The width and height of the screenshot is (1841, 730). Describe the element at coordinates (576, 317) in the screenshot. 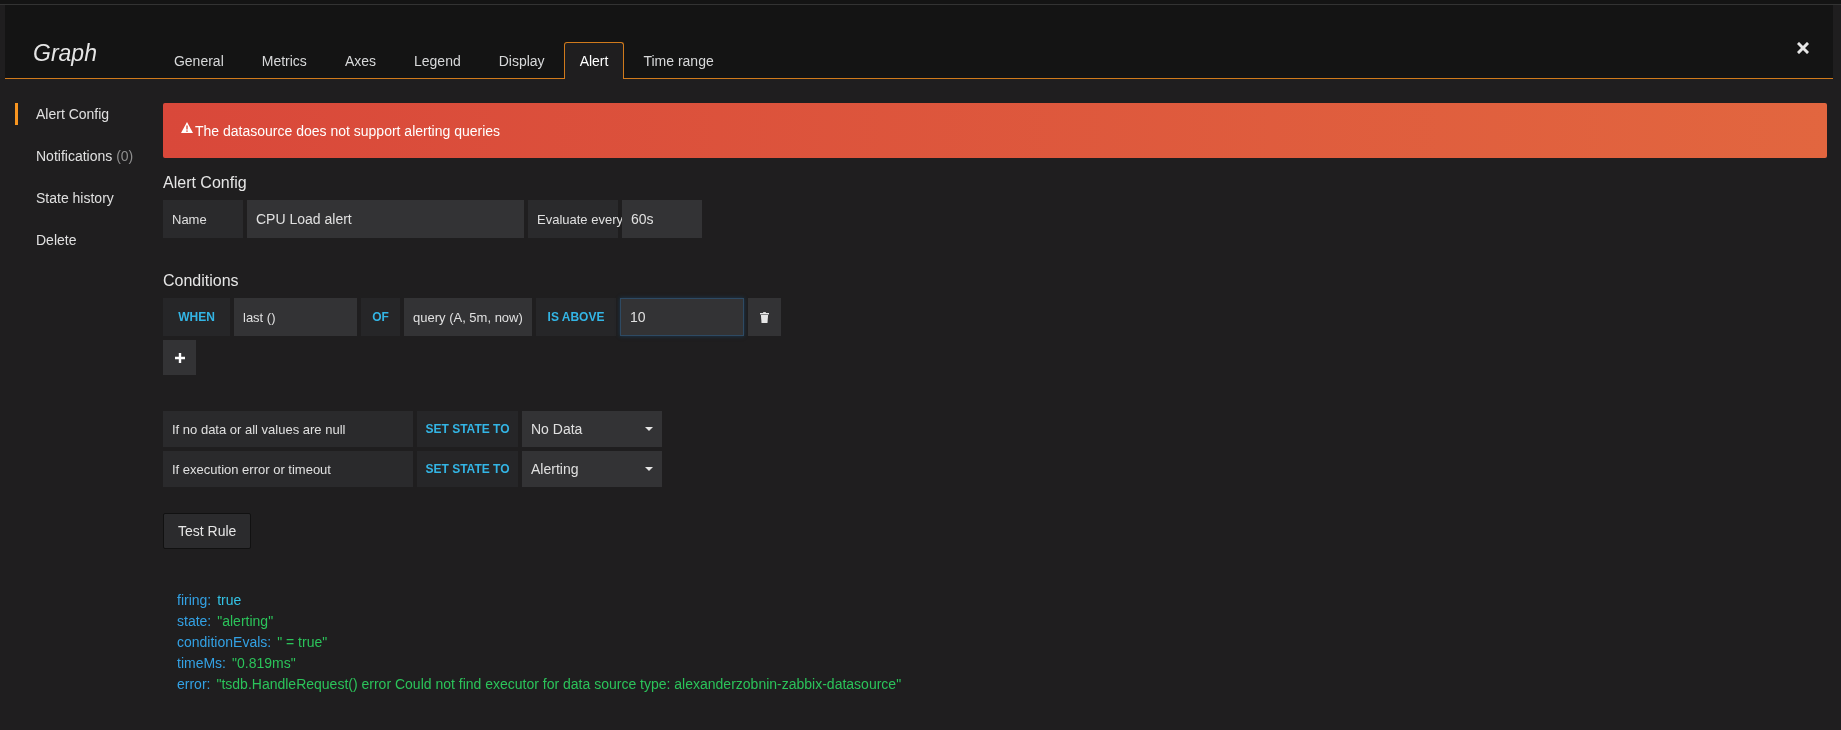

I see `evaluator-selector: IS ABOVE` at that location.